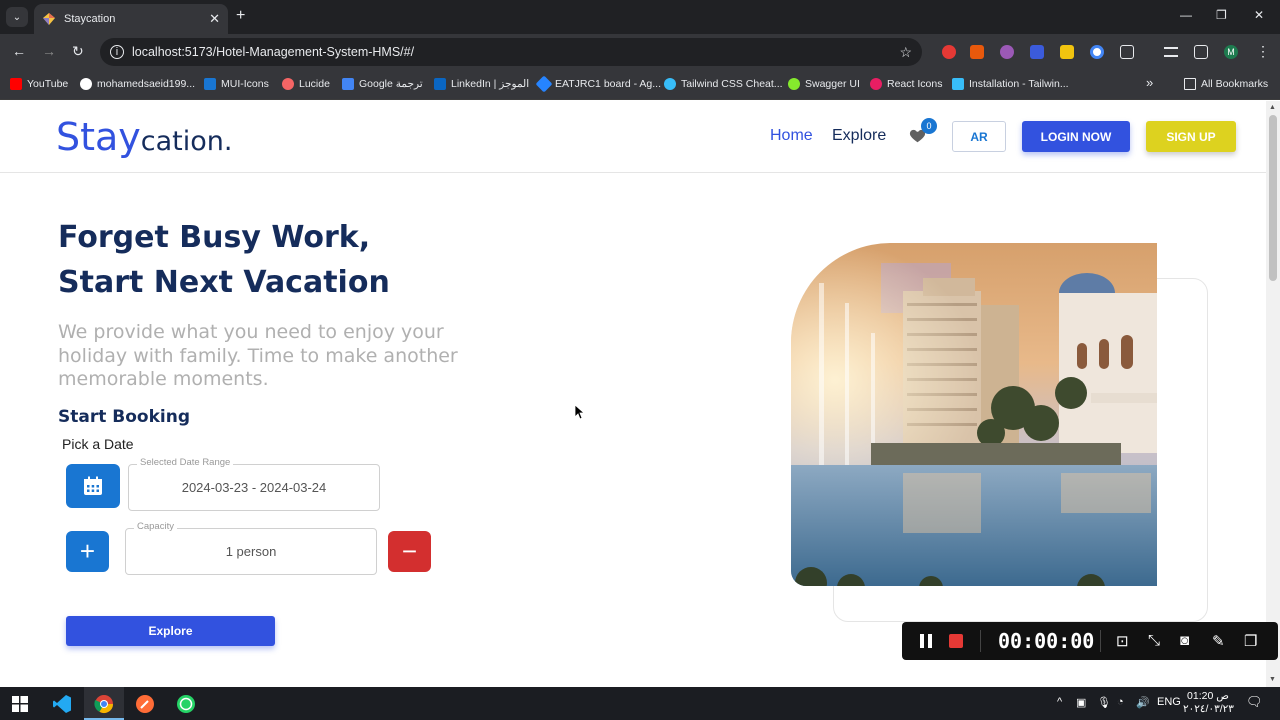 The image size is (1280, 720). What do you see at coordinates (1273, 198) in the screenshot?
I see `scrollbar-thumb` at bounding box center [1273, 198].